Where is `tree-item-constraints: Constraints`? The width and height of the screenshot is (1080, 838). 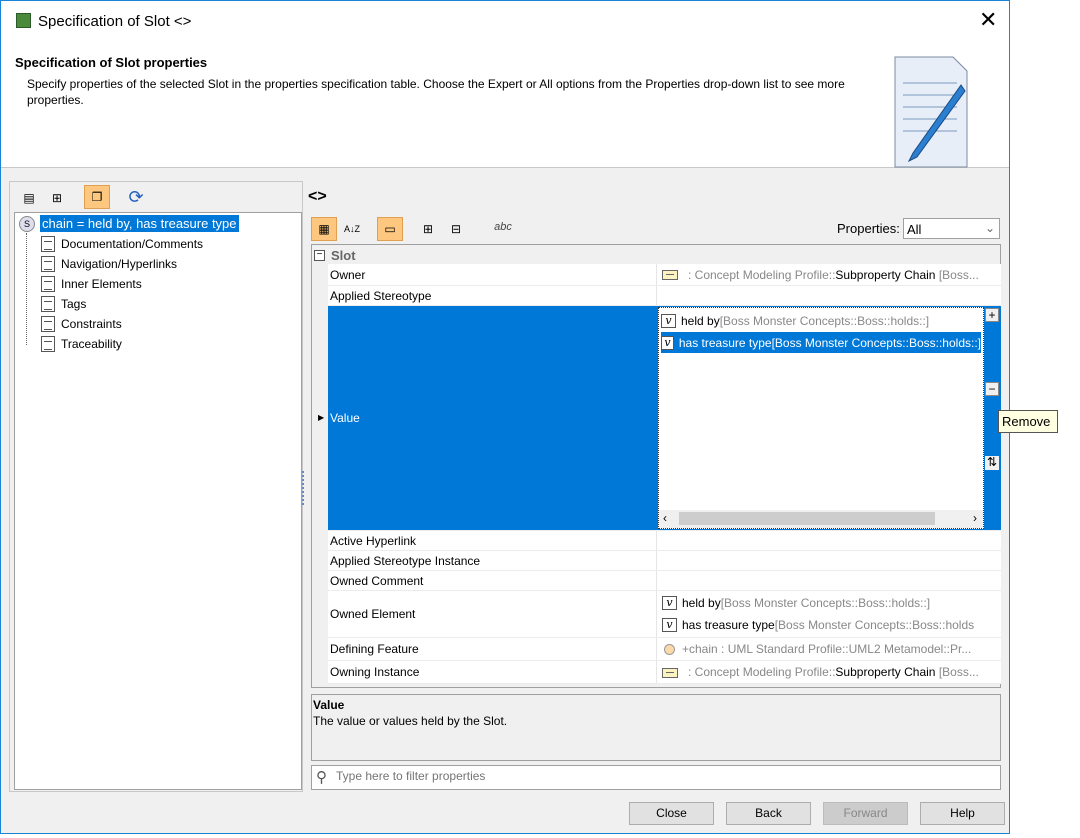 tree-item-constraints: Constraints is located at coordinates (81, 324).